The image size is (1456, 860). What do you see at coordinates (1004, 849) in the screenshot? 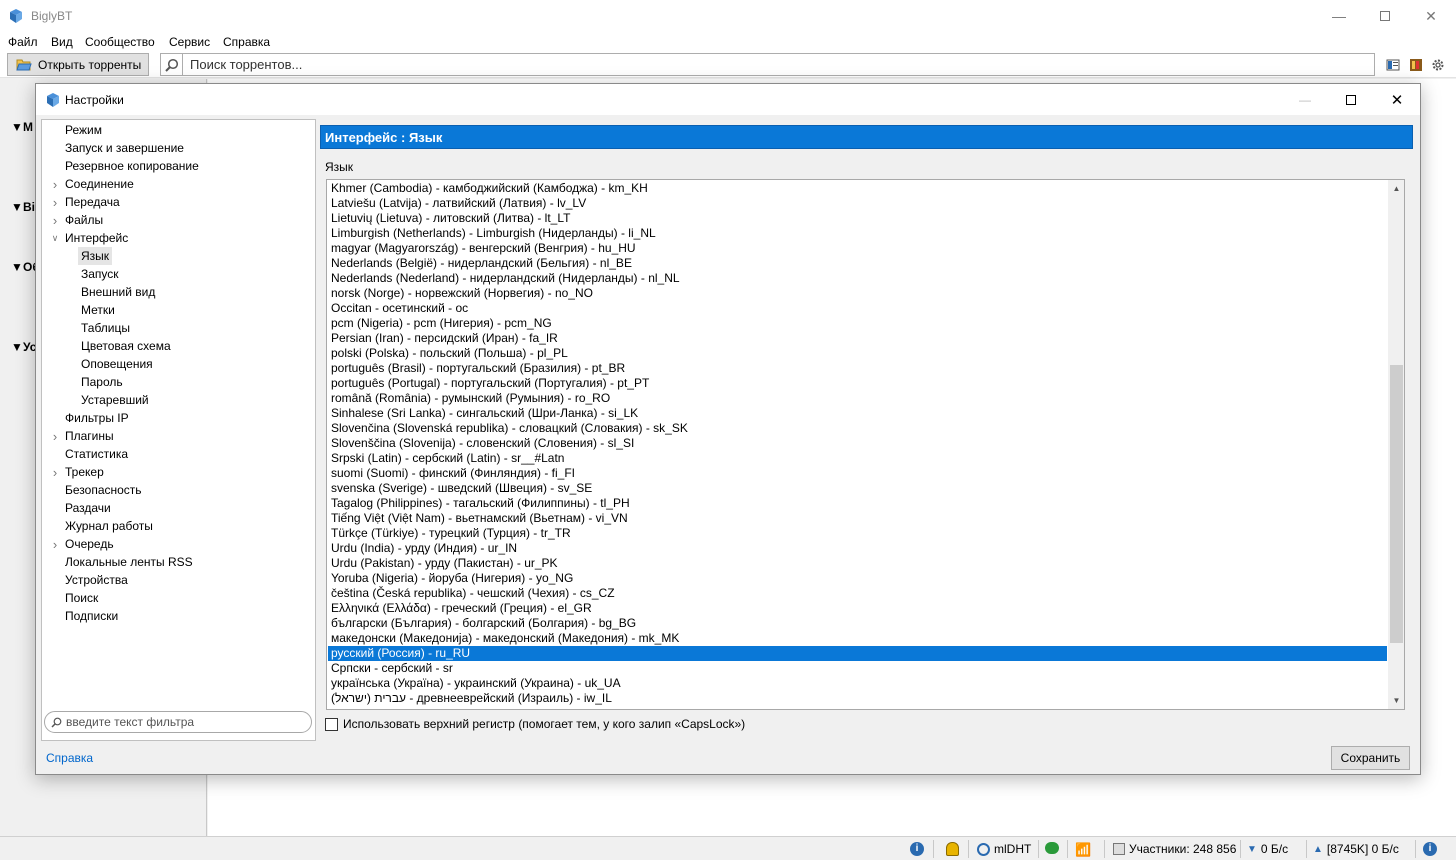
I see `dht-status: mlDHT` at bounding box center [1004, 849].